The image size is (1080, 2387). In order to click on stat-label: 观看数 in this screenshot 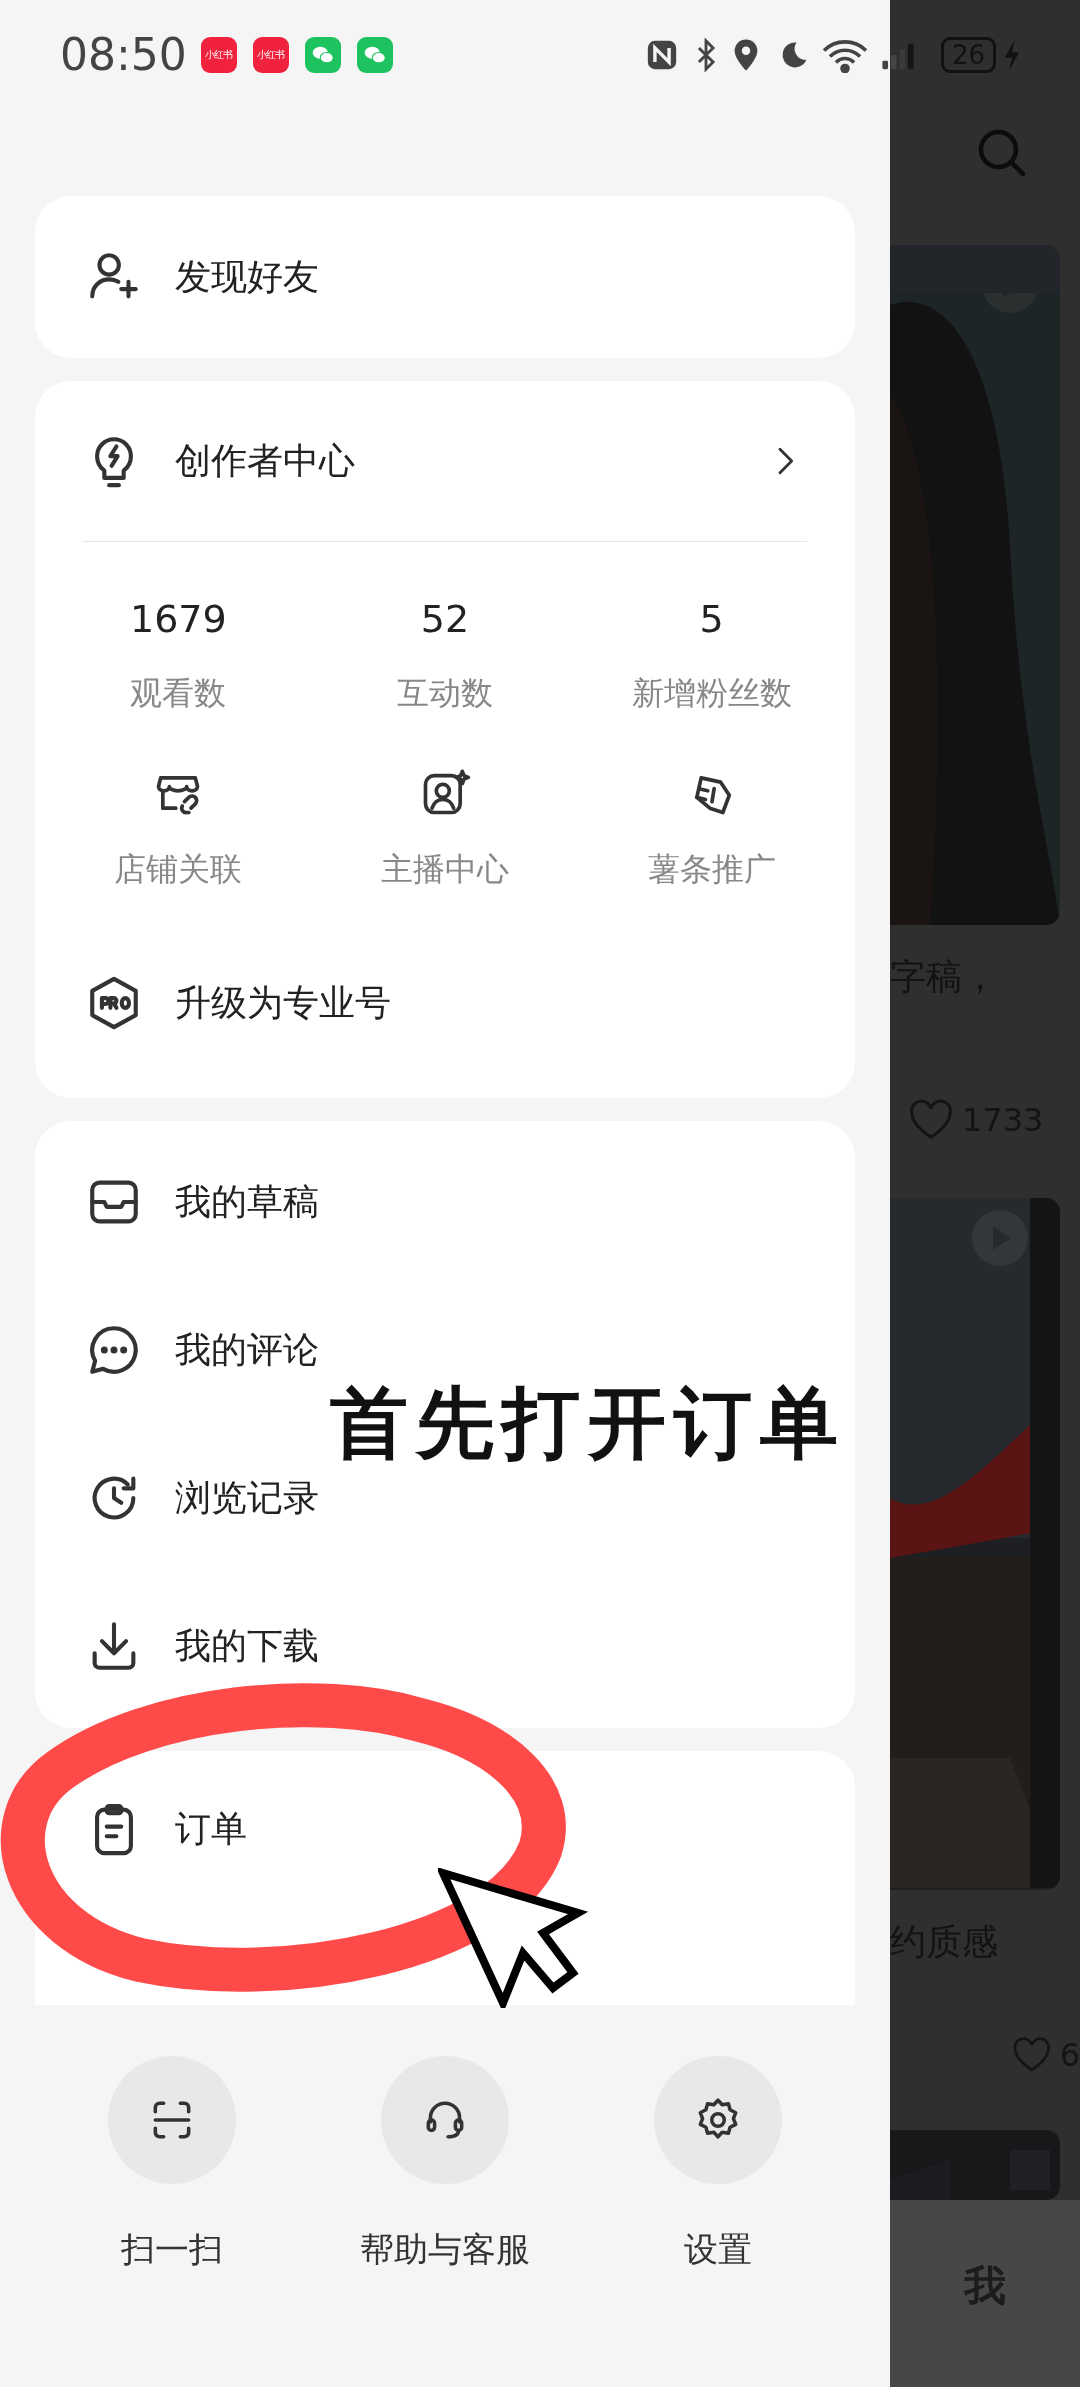, I will do `click(178, 693)`.